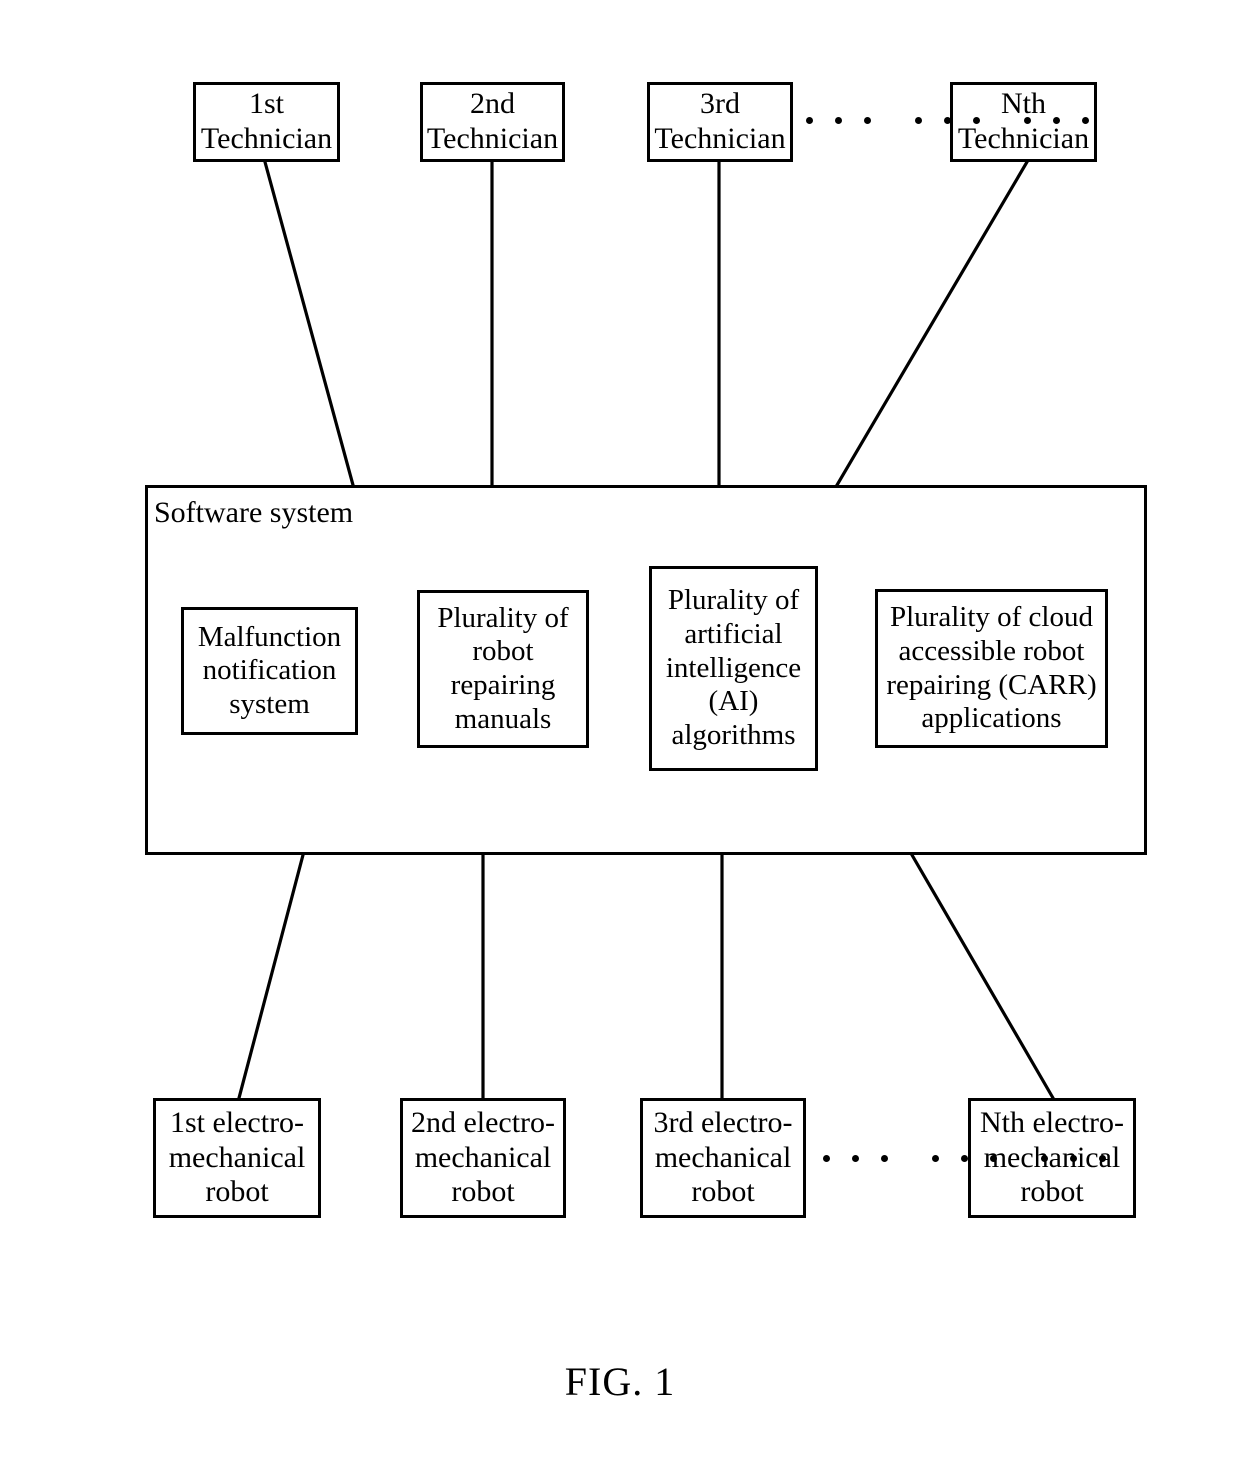 Image resolution: width=1240 pixels, height=1468 pixels. I want to click on robot-box-2-label: 2nd electro-mechanical robot, so click(483, 1158).